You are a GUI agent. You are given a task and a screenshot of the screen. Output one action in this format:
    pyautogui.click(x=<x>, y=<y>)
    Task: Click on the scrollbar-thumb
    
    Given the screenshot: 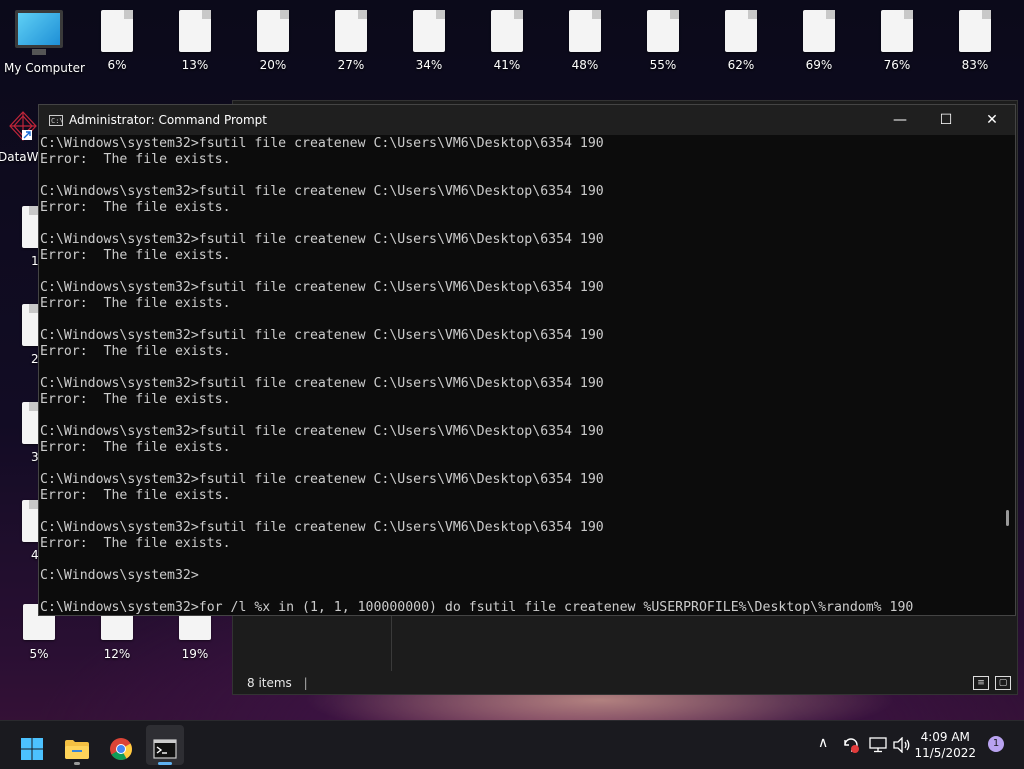 What is the action you would take?
    pyautogui.click(x=1007, y=518)
    